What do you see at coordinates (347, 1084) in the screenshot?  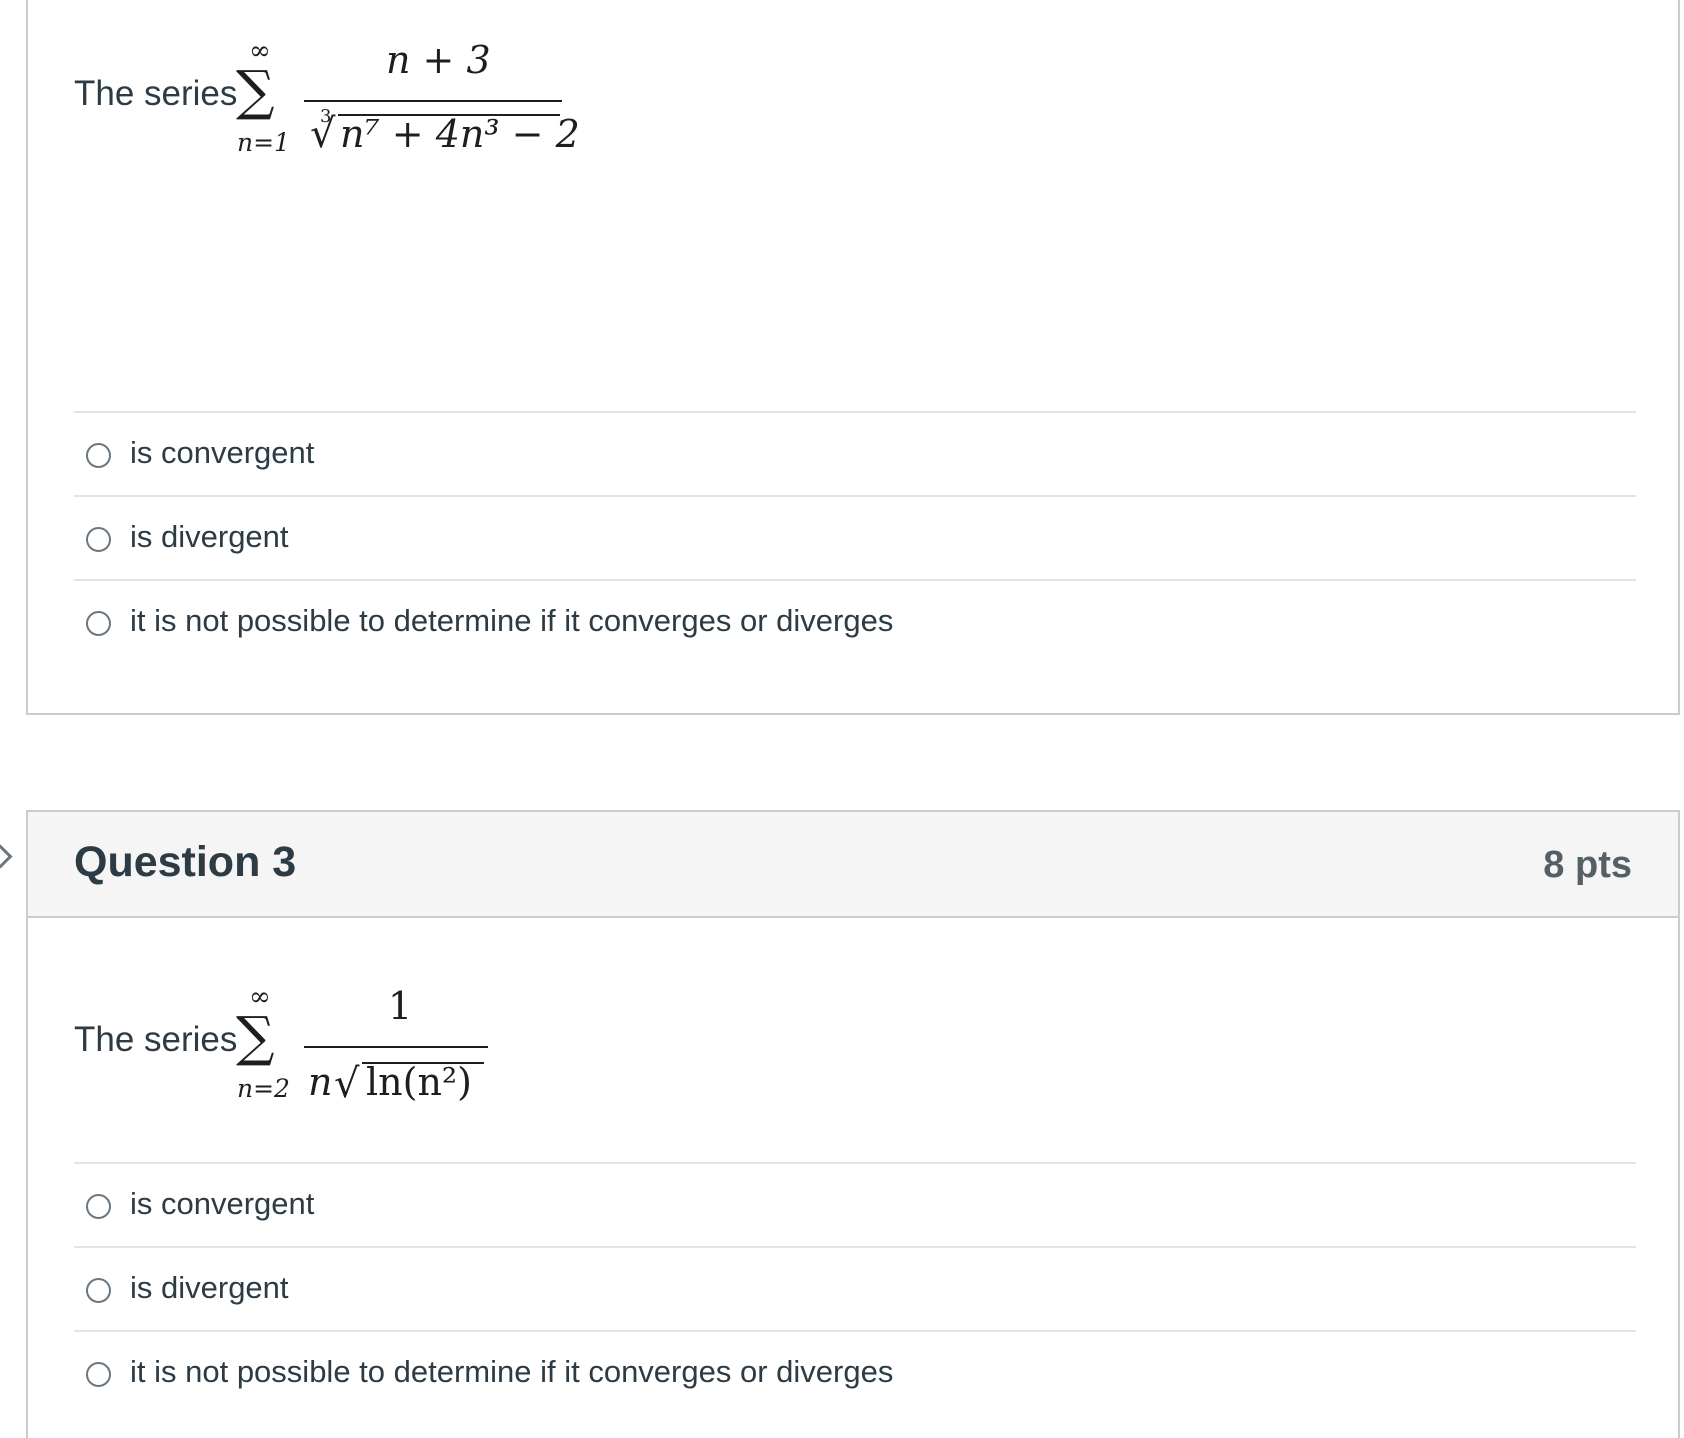 I see `square-root-sign: √` at bounding box center [347, 1084].